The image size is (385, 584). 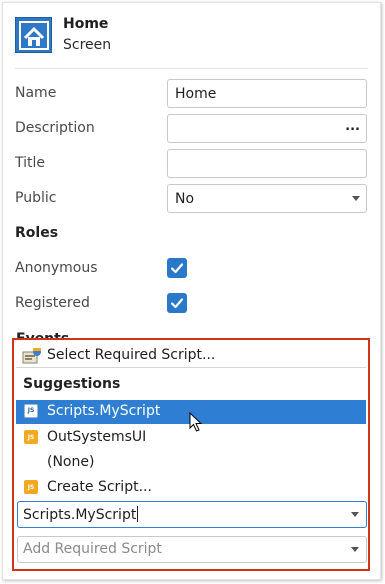 I want to click on mouse-pointer-icon, so click(x=196, y=422).